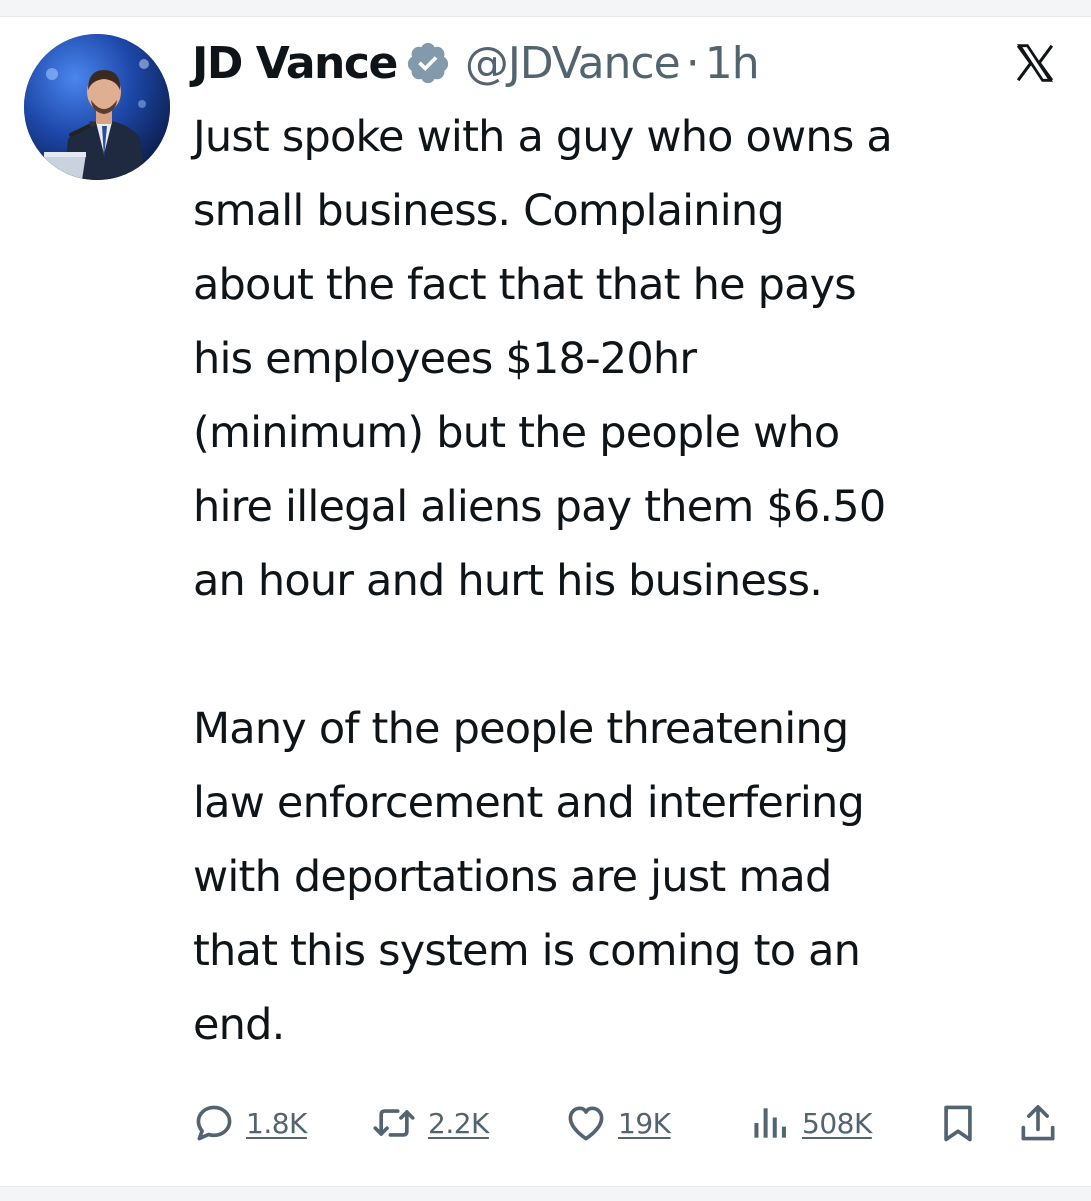  What do you see at coordinates (512, 877) in the screenshot?
I see `tweet-line: with deportations are just mad` at bounding box center [512, 877].